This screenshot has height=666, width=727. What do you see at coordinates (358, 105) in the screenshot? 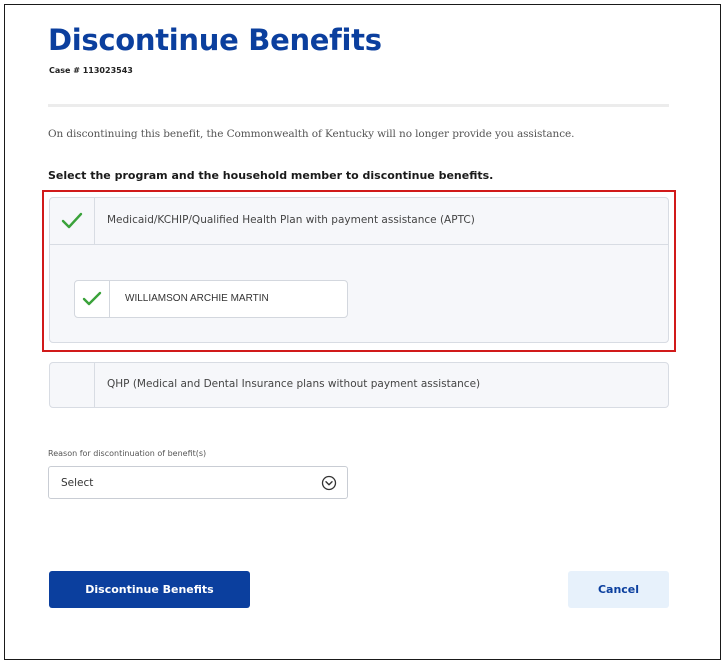
I see `divider` at bounding box center [358, 105].